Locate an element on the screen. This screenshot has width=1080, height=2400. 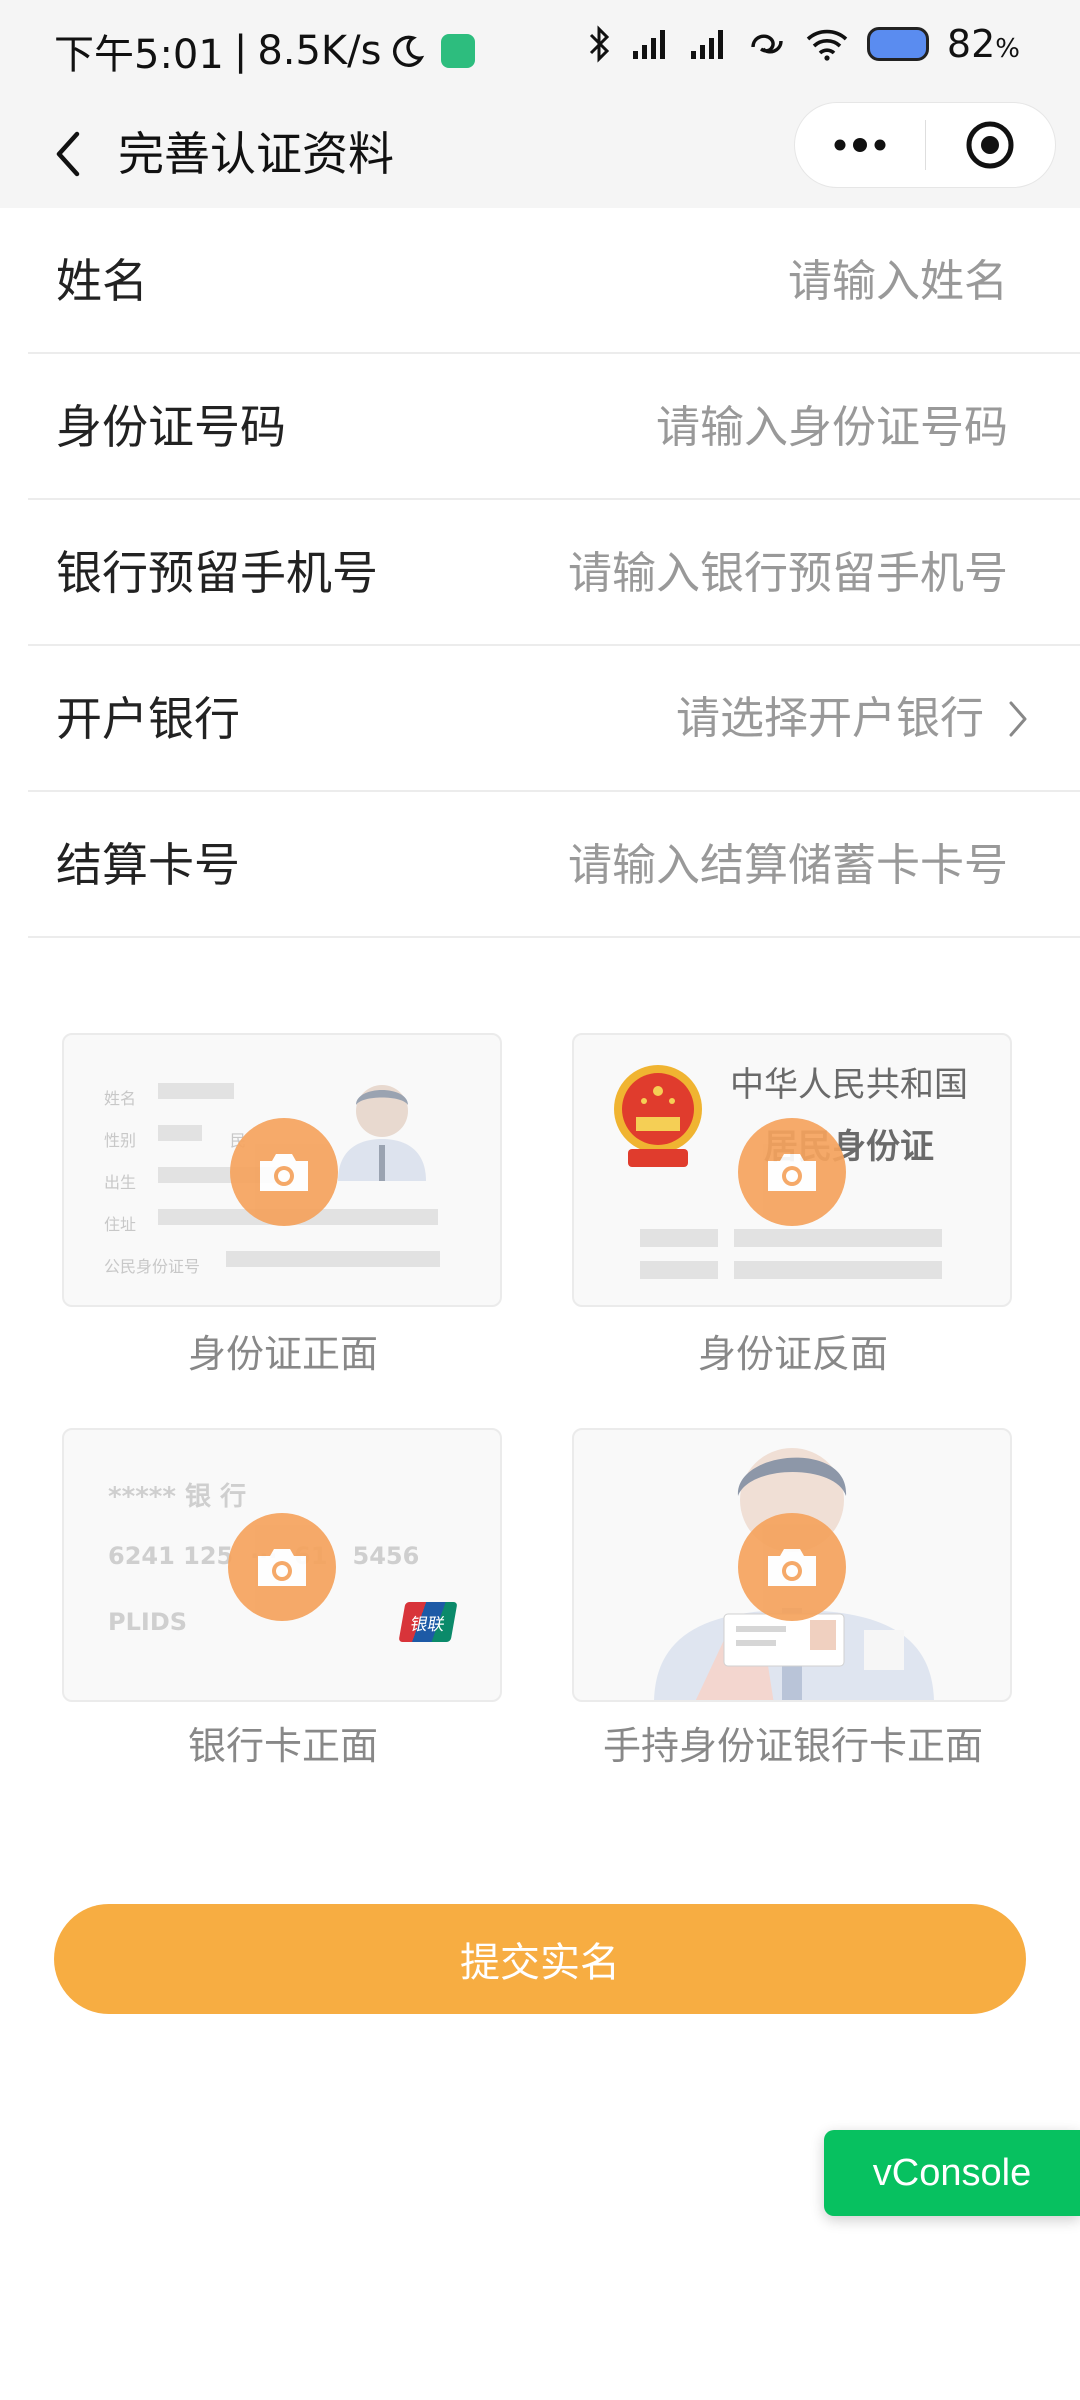
phone-input is located at coordinates (748, 573).